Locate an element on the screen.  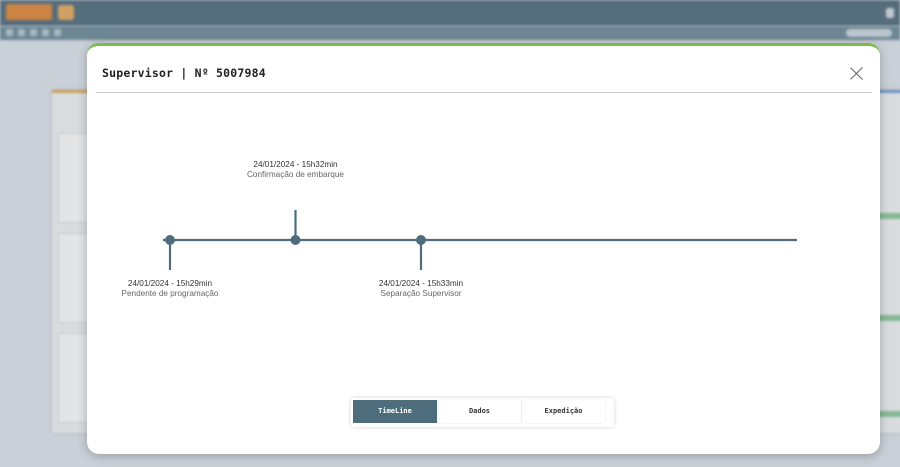
tab-timeline: TimeLine is located at coordinates (395, 411).